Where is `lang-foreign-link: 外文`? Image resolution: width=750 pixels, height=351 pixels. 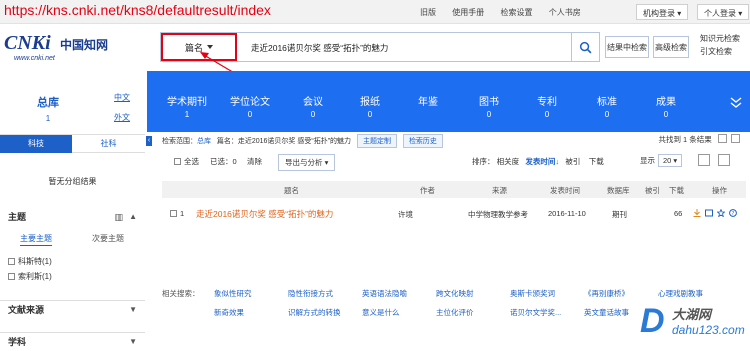
lang-foreign-link: 外文 is located at coordinates (122, 117).